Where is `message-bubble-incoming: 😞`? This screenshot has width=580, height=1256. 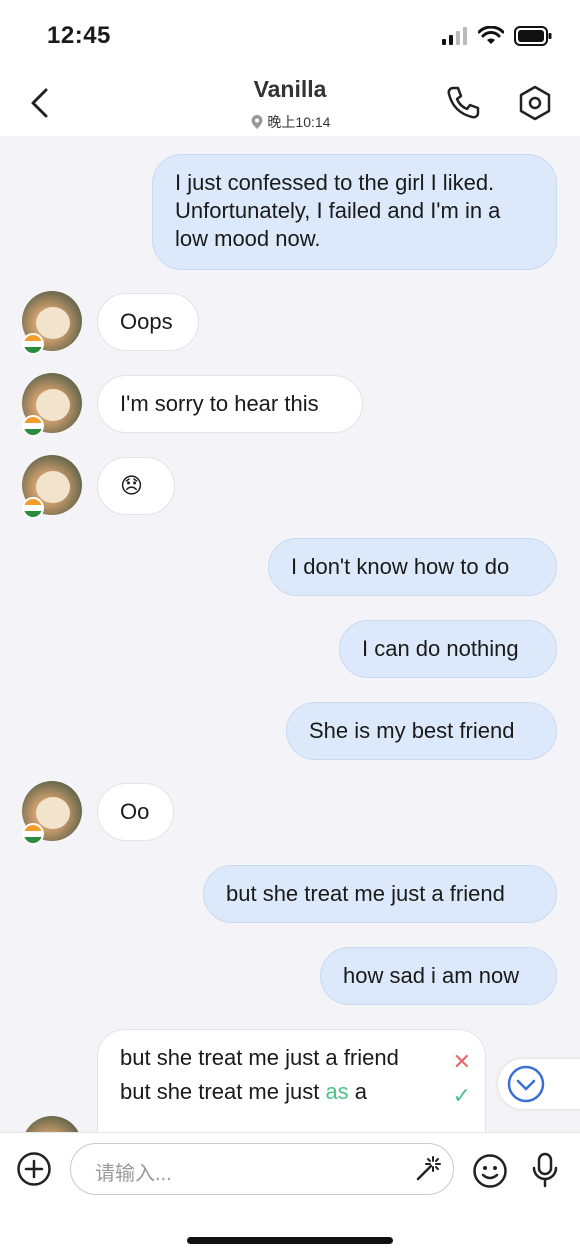
message-bubble-incoming: 😞 is located at coordinates (136, 486).